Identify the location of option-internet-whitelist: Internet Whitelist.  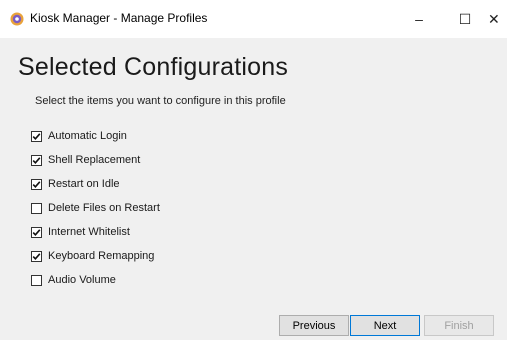
(95, 232).